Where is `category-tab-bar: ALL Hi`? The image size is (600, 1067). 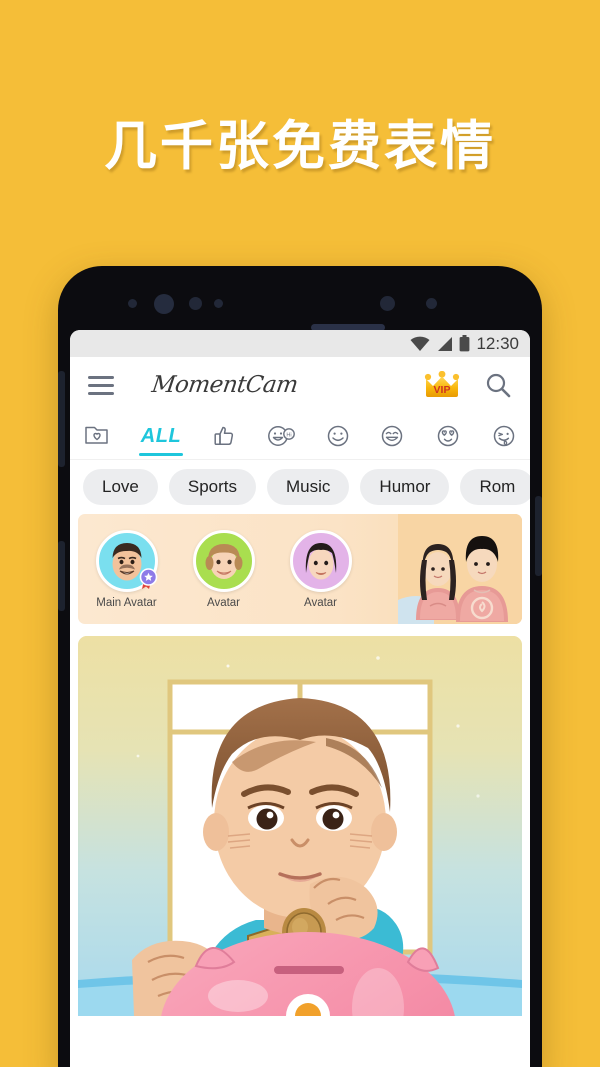 category-tab-bar: ALL Hi is located at coordinates (300, 436).